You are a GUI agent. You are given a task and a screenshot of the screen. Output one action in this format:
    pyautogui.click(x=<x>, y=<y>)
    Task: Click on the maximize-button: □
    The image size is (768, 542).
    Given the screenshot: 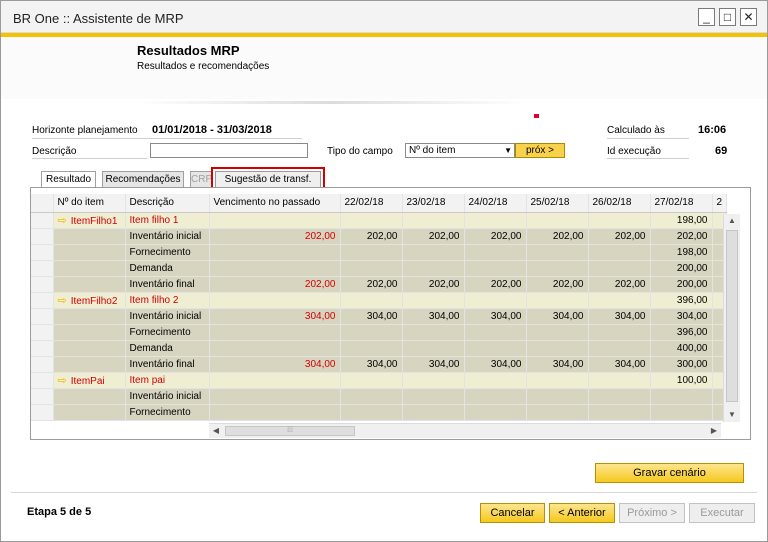 What is the action you would take?
    pyautogui.click(x=727, y=17)
    